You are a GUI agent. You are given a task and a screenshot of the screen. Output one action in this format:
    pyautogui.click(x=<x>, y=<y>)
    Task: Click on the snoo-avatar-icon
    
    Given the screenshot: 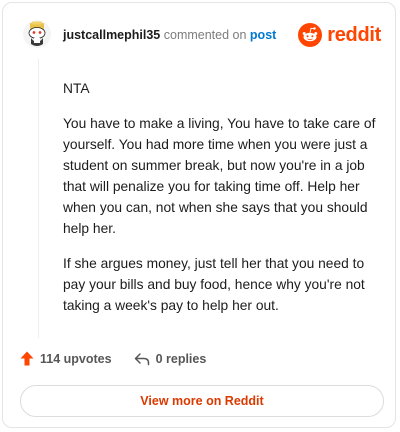 What is the action you would take?
    pyautogui.click(x=37, y=34)
    